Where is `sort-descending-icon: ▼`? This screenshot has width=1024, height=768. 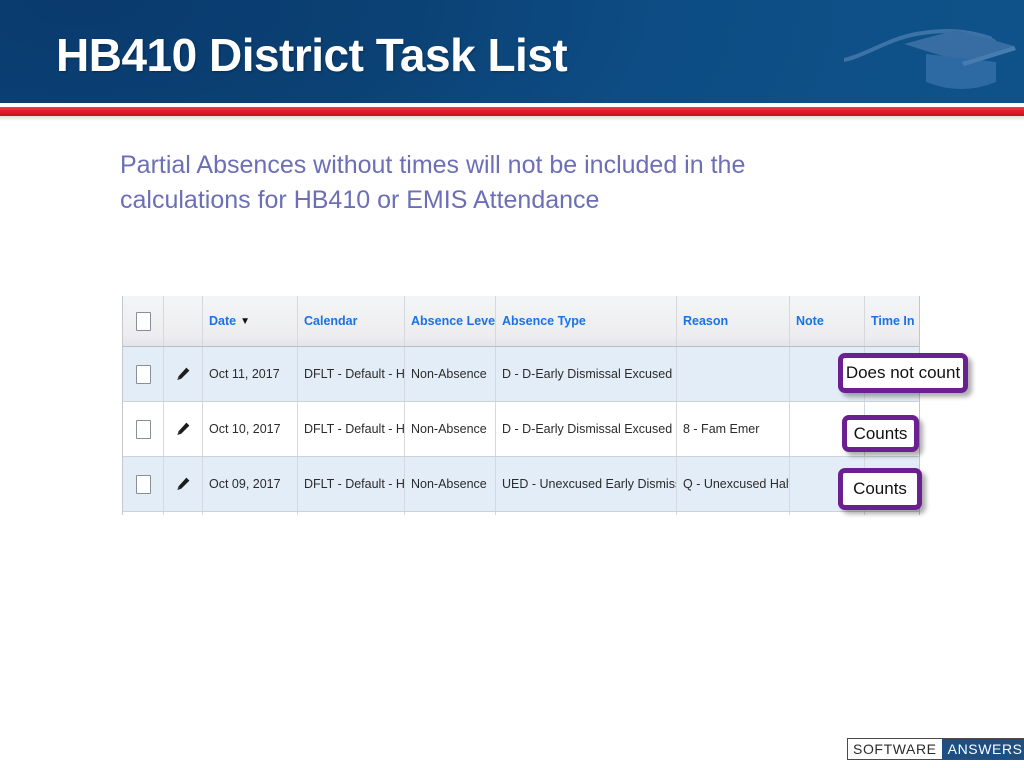
sort-descending-icon: ▼ is located at coordinates (245, 321).